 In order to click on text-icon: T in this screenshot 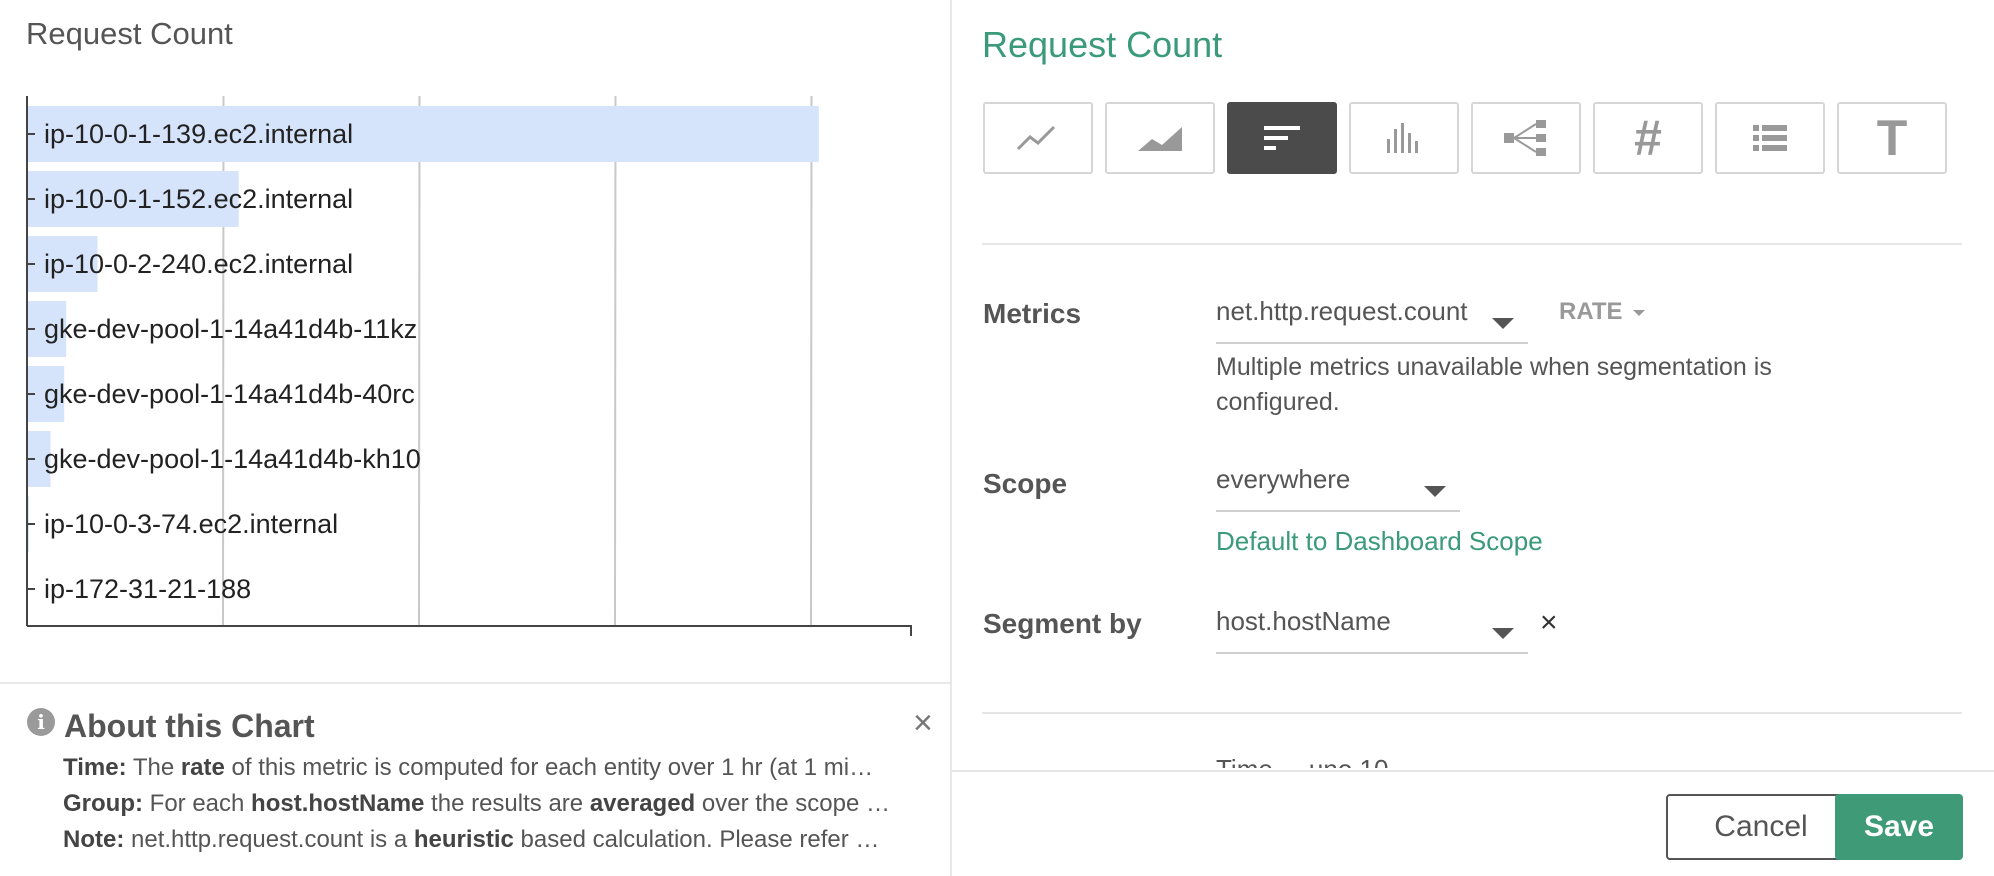, I will do `click(1892, 138)`.